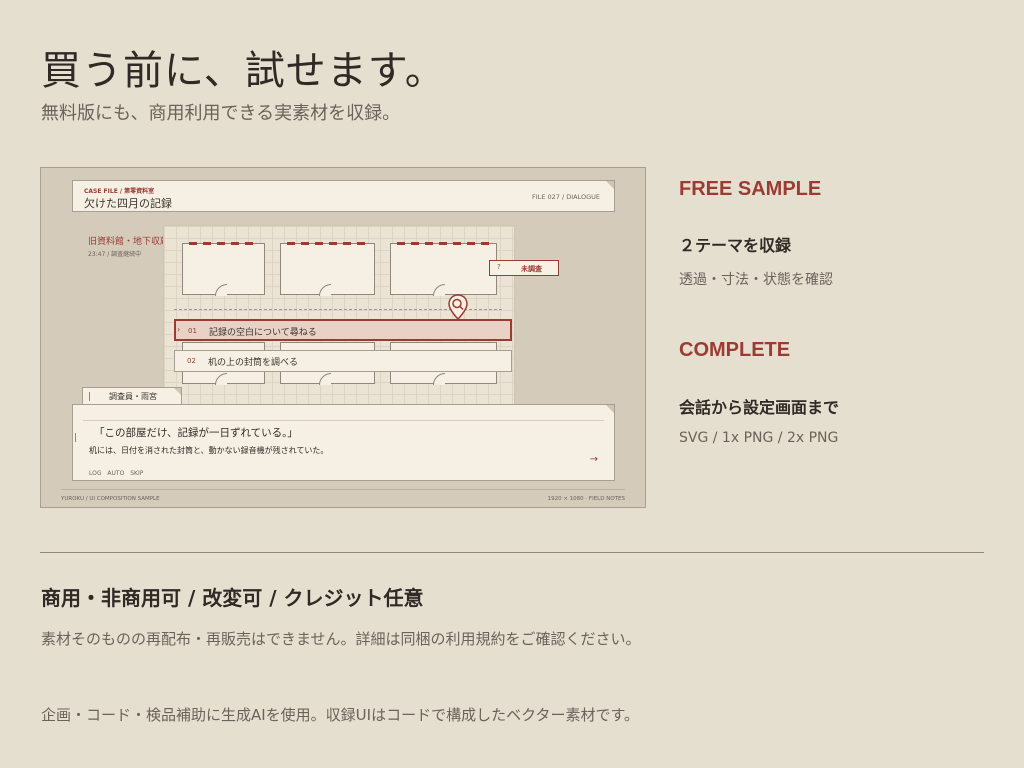 This screenshot has width=1024, height=768. Describe the element at coordinates (594, 459) in the screenshot. I see `arrow-right-icon: →` at that location.